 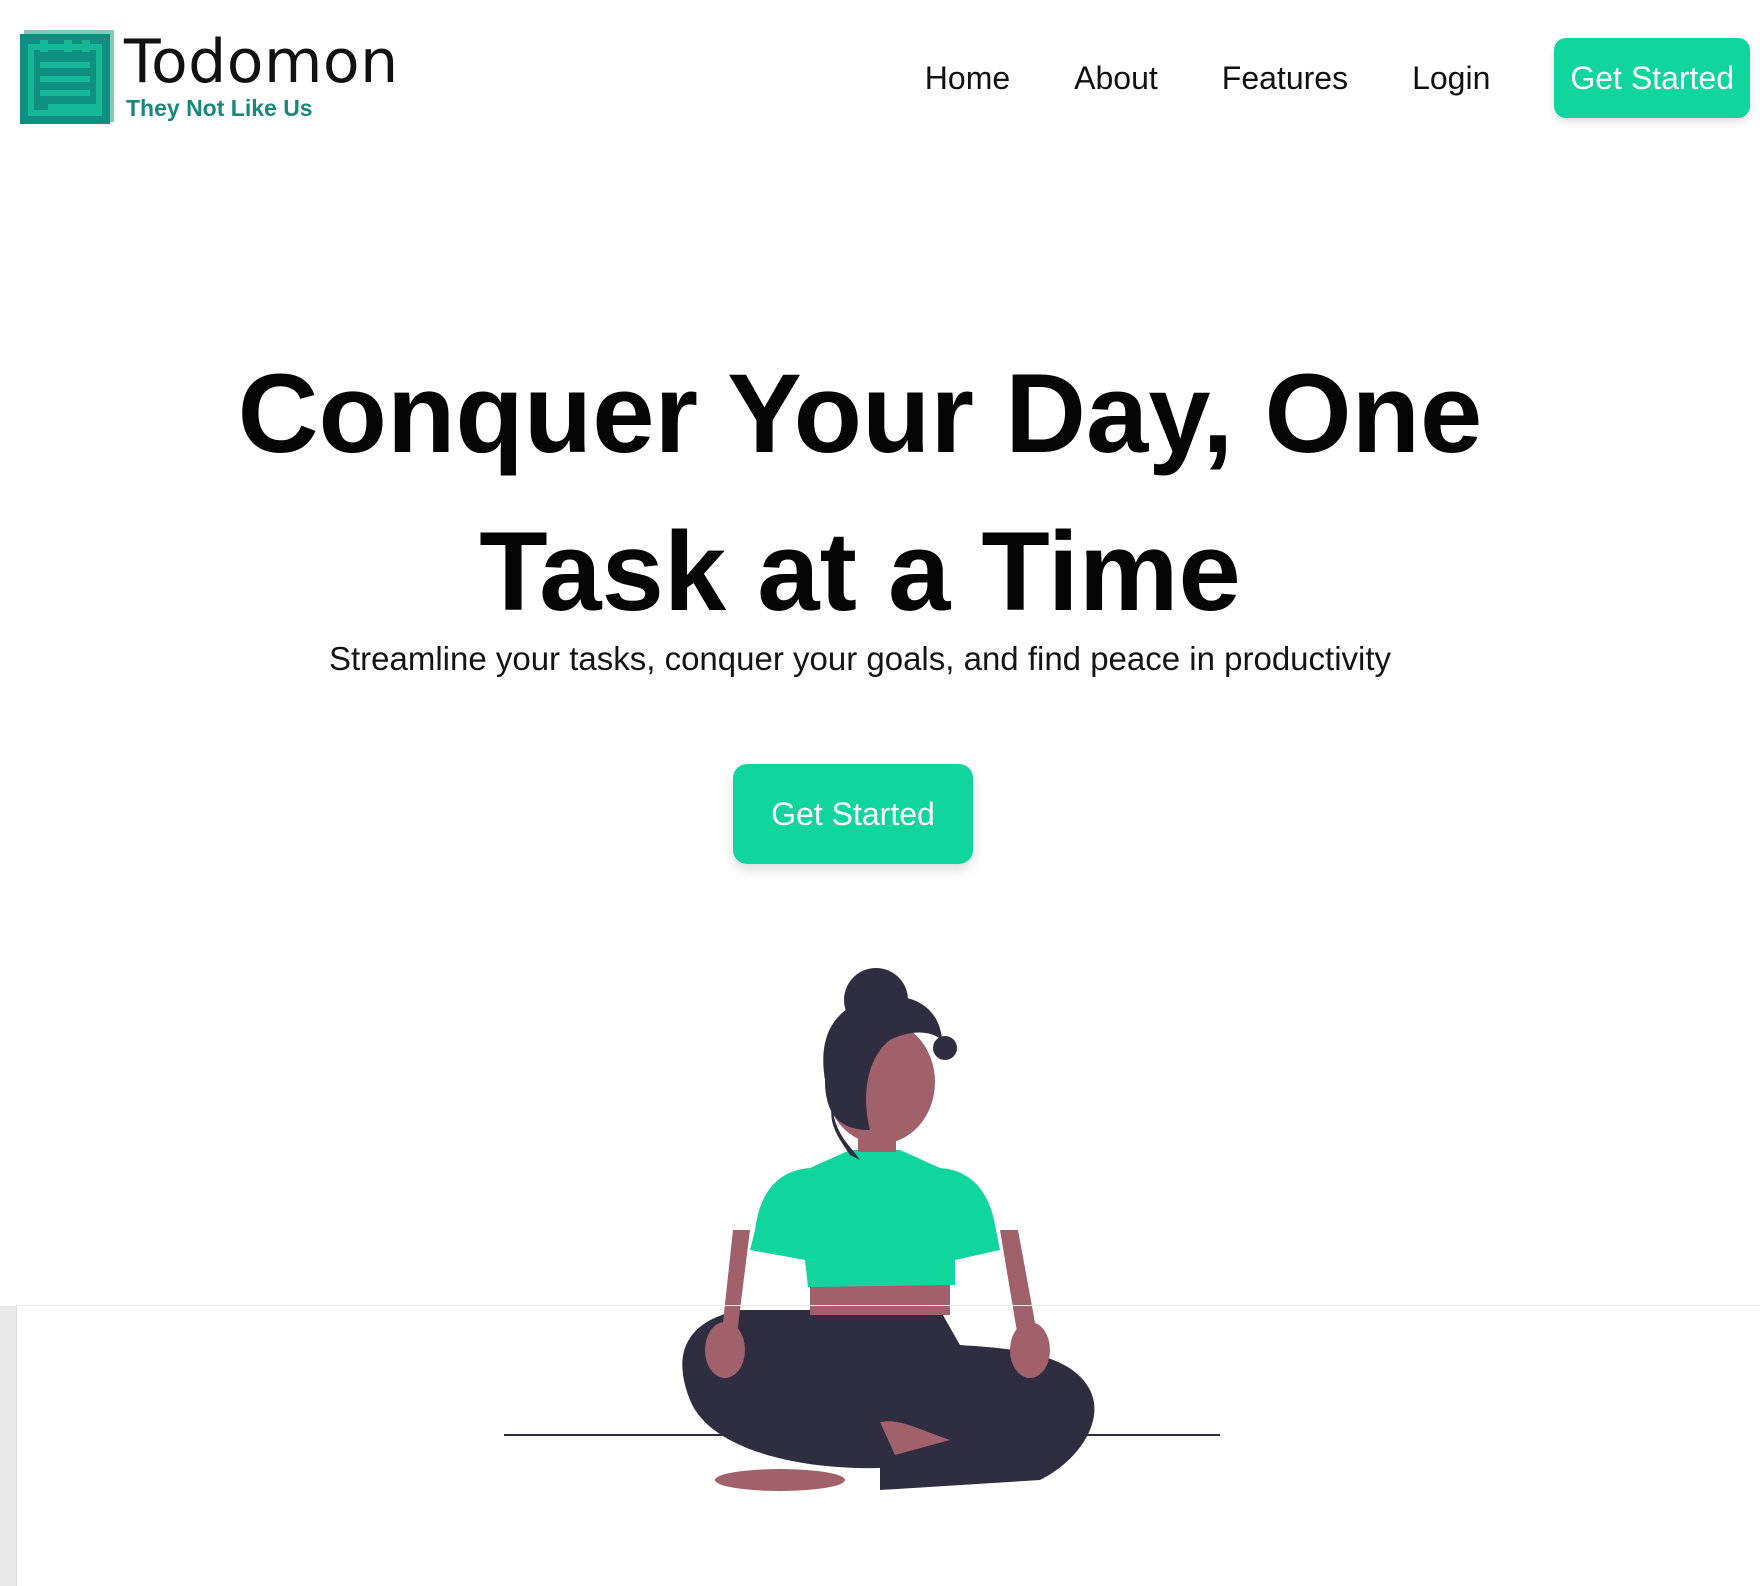 I want to click on hero-get-started-button: Get Started, so click(x=853, y=814).